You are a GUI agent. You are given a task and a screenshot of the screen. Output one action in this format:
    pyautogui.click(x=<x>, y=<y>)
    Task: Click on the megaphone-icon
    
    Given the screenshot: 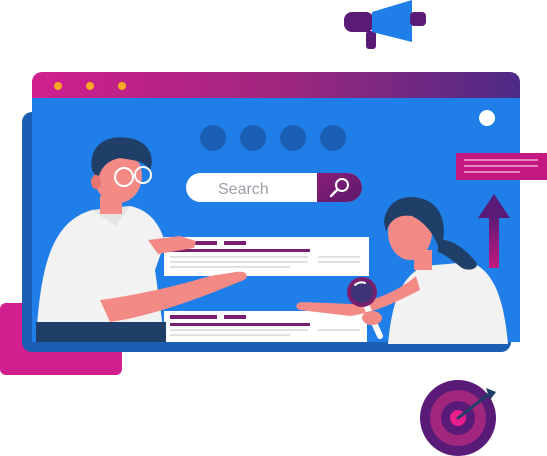 What is the action you would take?
    pyautogui.click(x=385, y=24)
    